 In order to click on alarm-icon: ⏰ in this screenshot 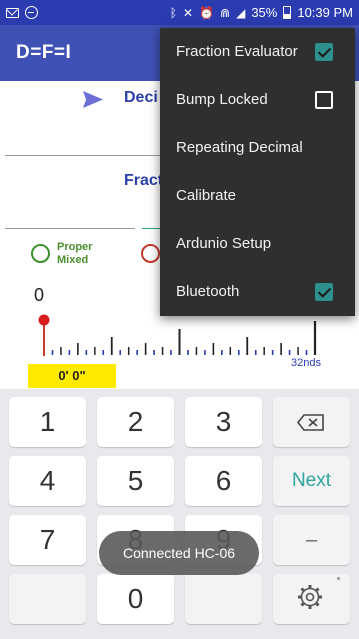, I will do `click(207, 12)`.